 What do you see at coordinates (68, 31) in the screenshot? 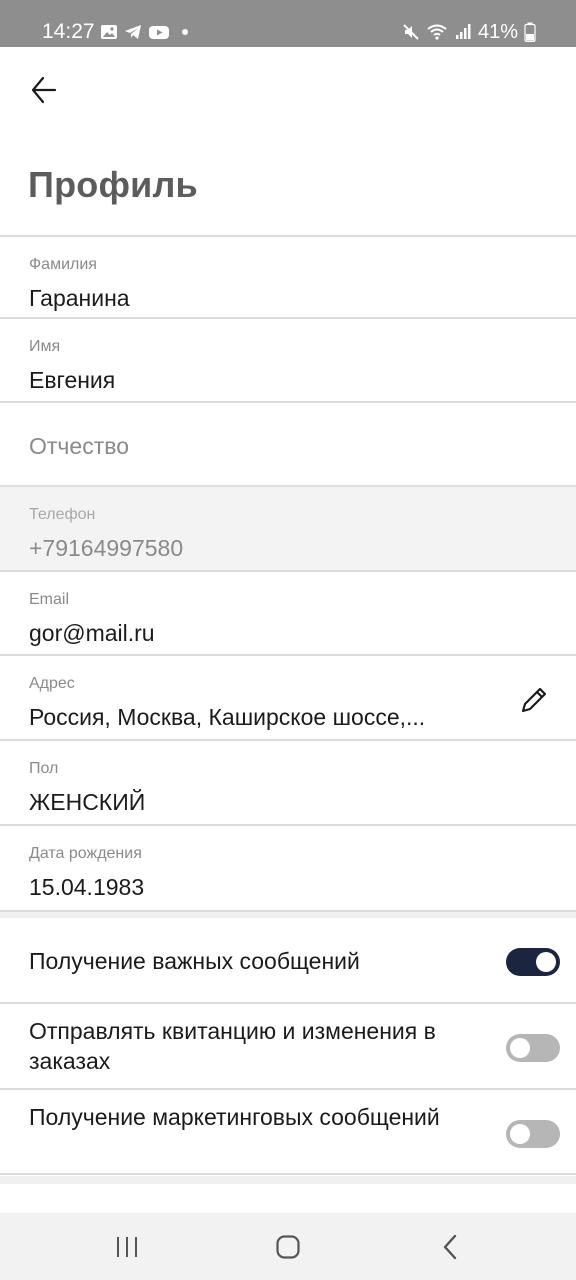
I see `status-time: 14:27` at bounding box center [68, 31].